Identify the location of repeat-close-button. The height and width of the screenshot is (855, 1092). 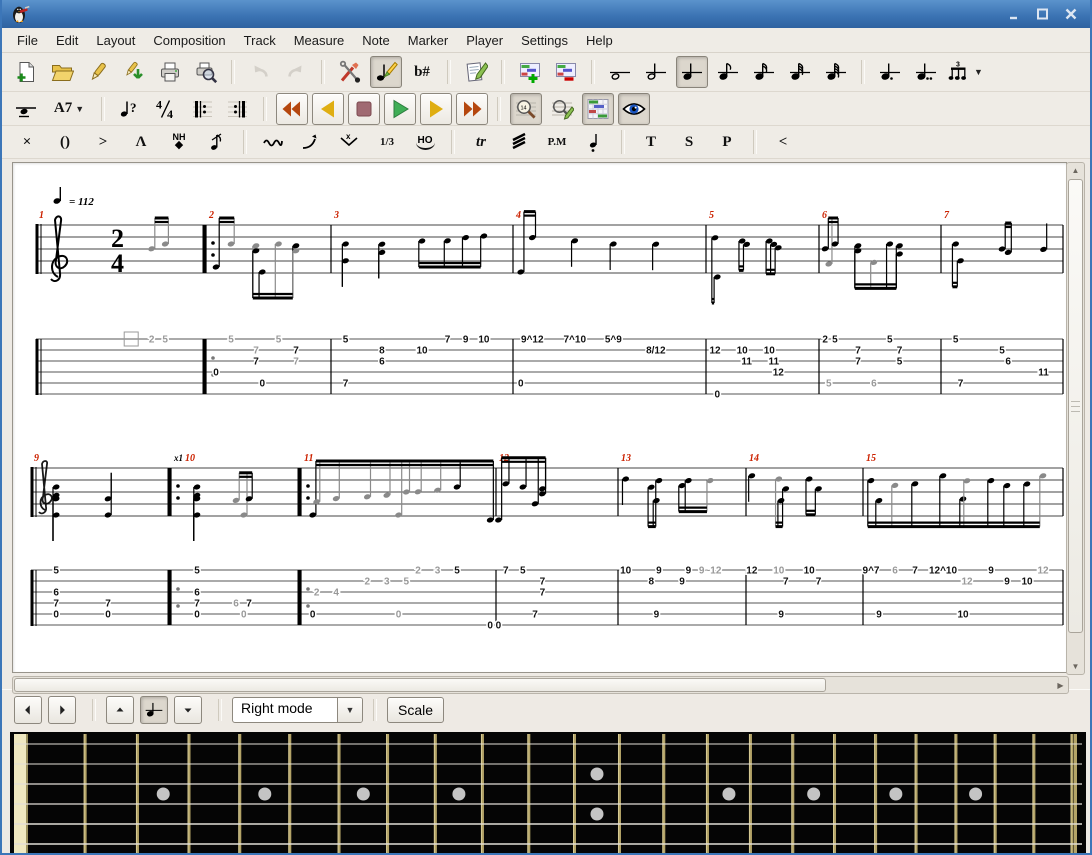
(238, 109).